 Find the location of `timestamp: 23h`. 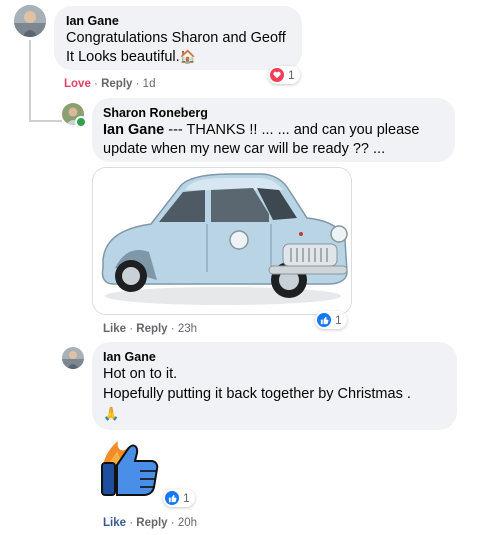

timestamp: 23h is located at coordinates (187, 329).